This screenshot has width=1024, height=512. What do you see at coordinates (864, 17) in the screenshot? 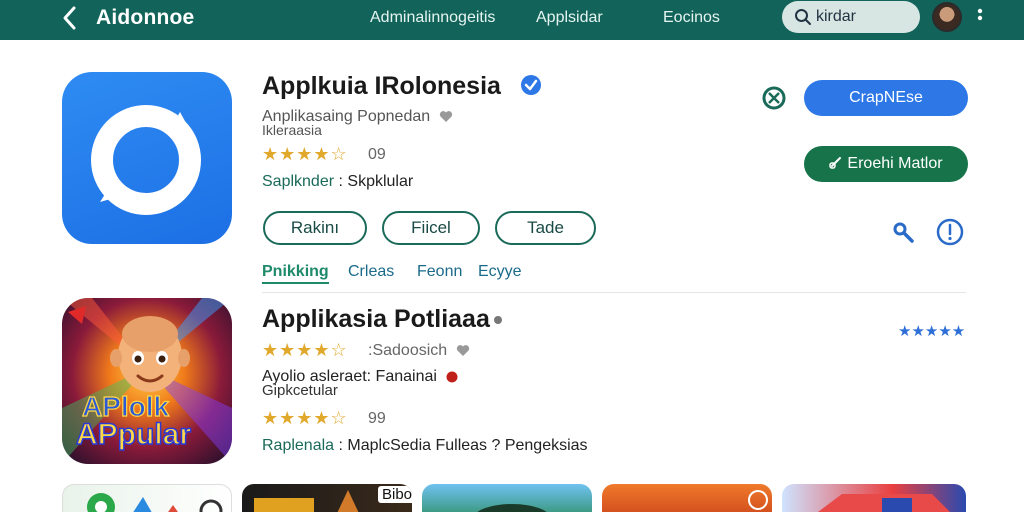
I see `search-input` at bounding box center [864, 17].